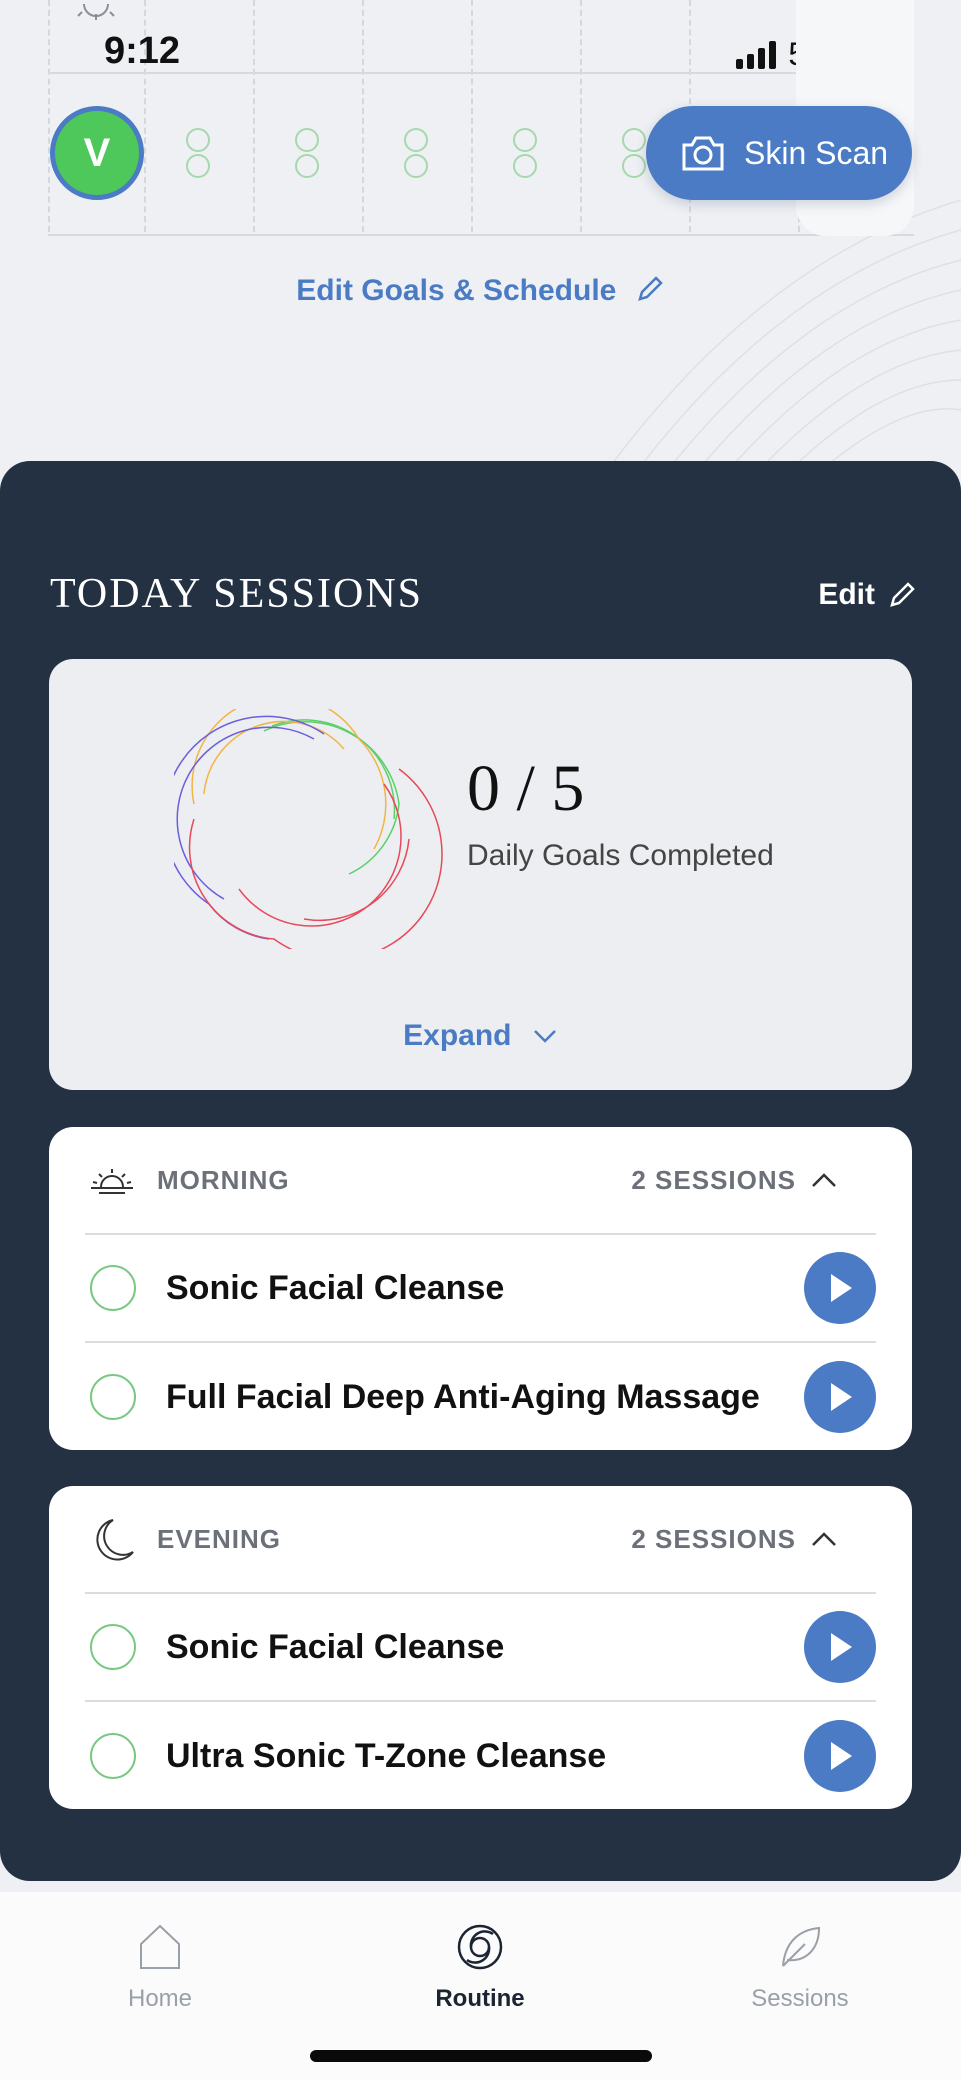 Image resolution: width=961 pixels, height=2080 pixels. I want to click on skin-scan-button: Skin Scan, so click(779, 153).